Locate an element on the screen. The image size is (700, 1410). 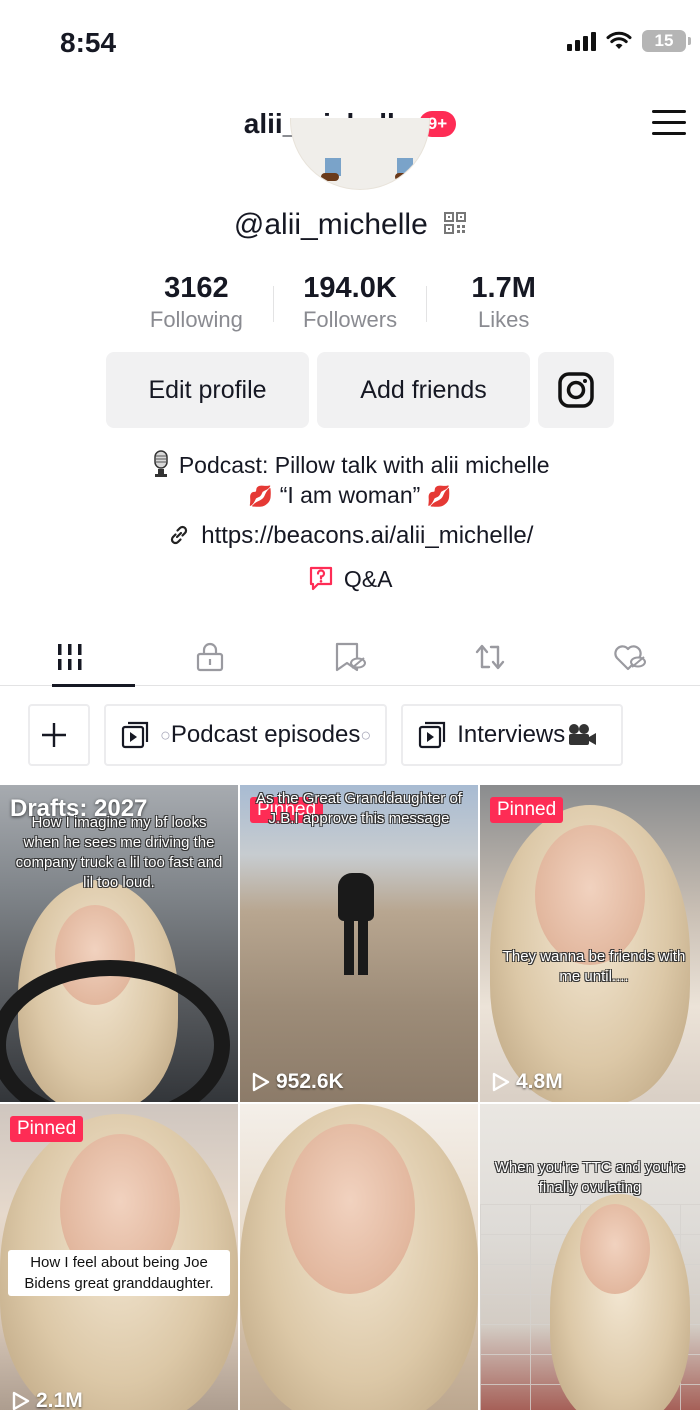
edit-profile-button: Edit profile is located at coordinates (207, 390).